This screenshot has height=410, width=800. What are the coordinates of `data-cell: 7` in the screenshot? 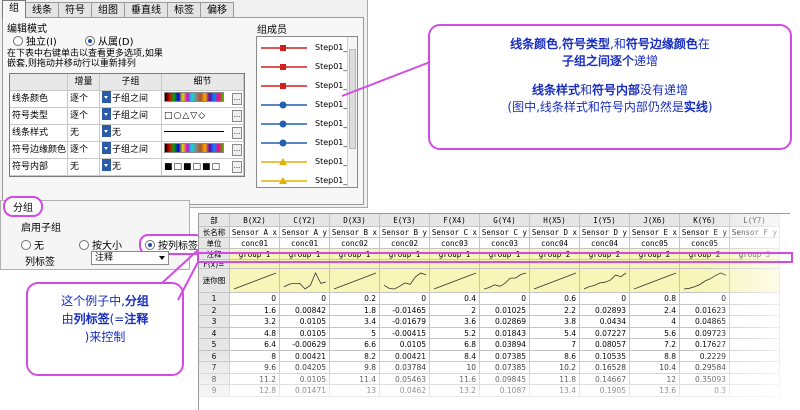 It's located at (555, 345).